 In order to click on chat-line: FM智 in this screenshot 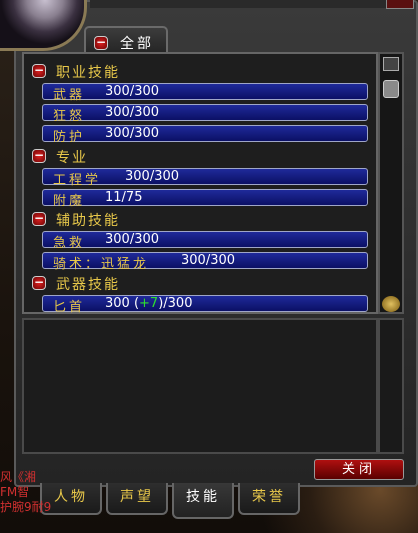, I will do `click(15, 492)`.